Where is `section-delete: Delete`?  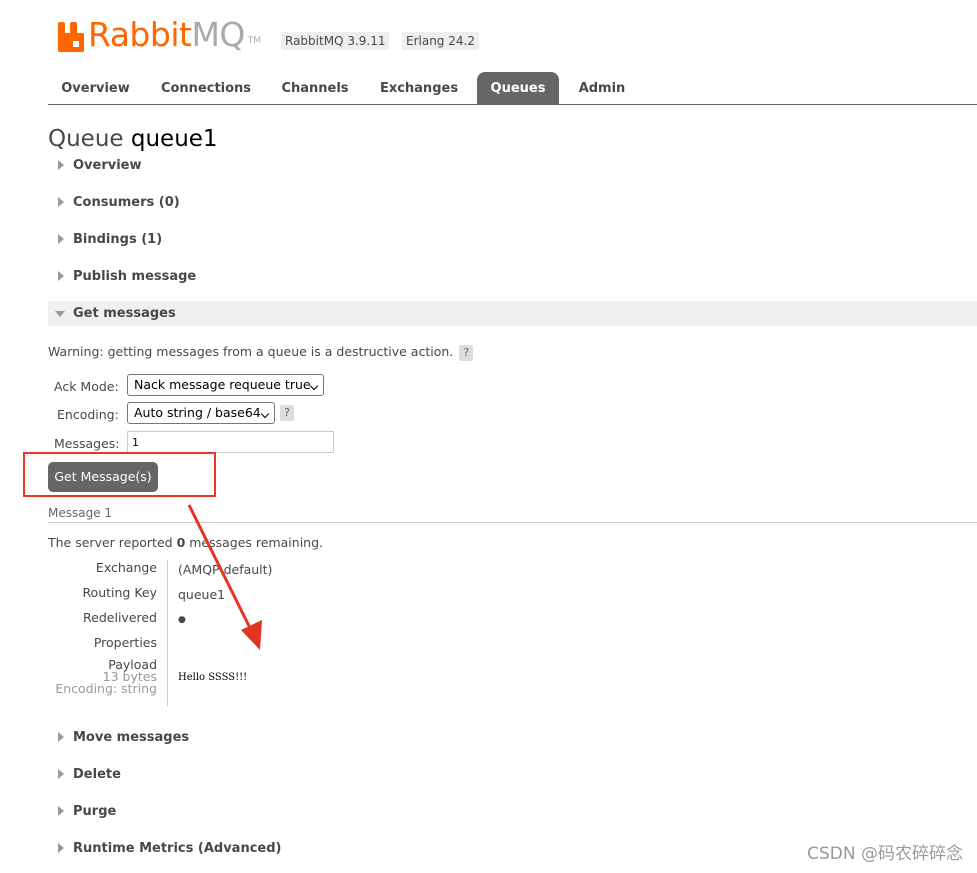
section-delete: Delete is located at coordinates (512, 774).